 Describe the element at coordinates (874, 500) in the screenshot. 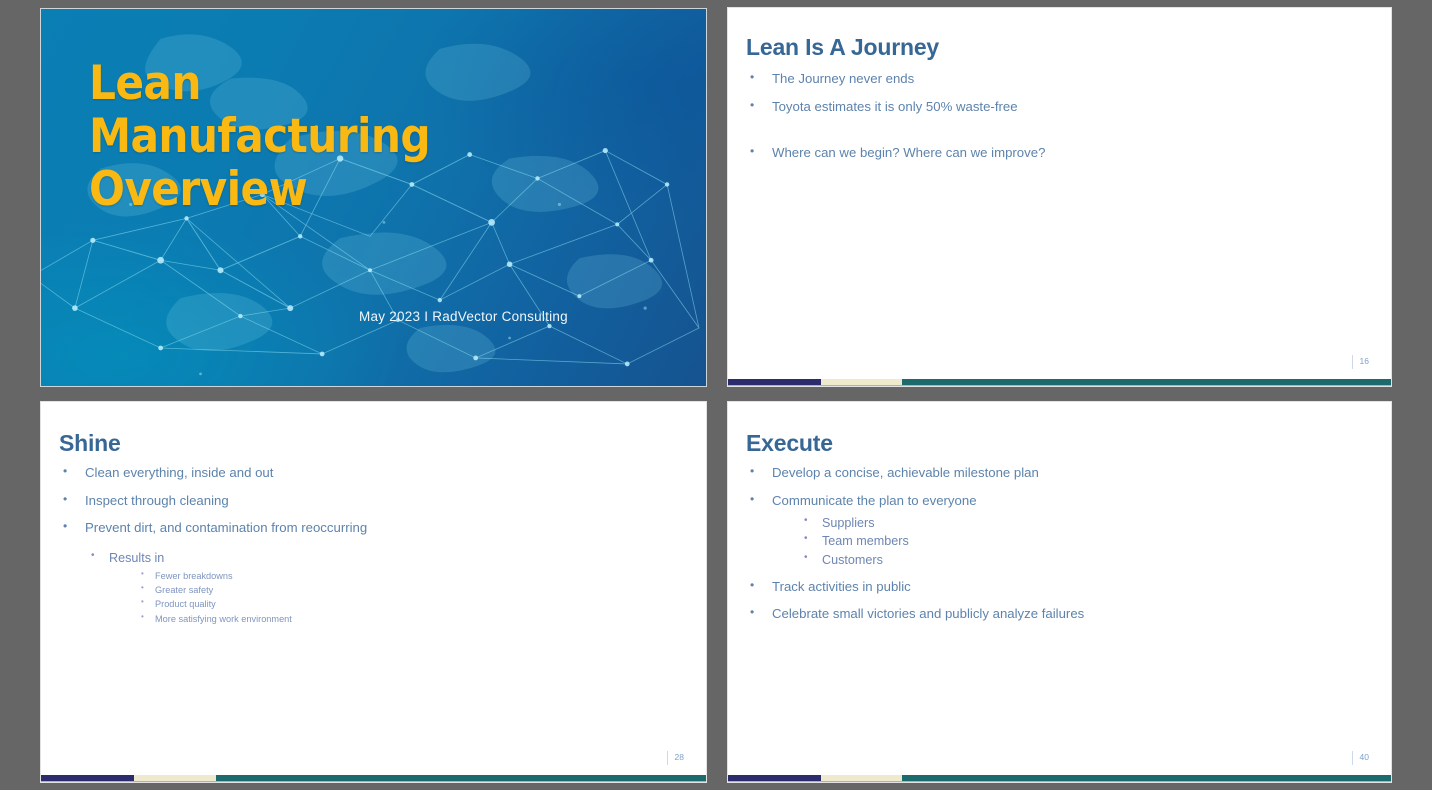

I see `bullet-text: Communicate the plan to everyone` at that location.